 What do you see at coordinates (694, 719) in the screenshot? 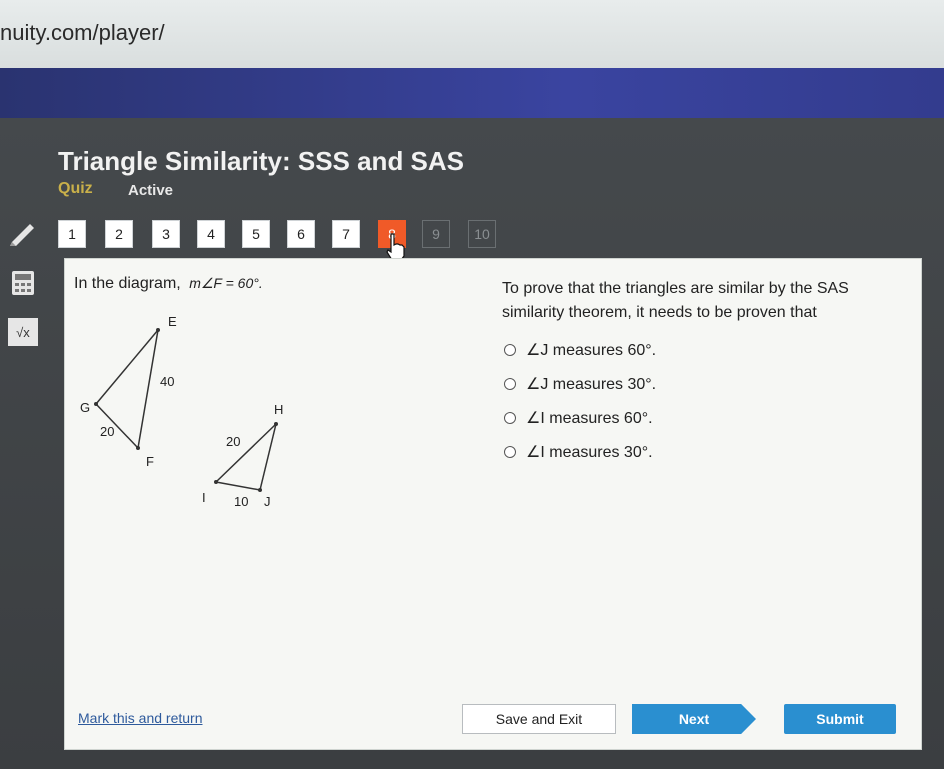
I see `next-button: Next` at bounding box center [694, 719].